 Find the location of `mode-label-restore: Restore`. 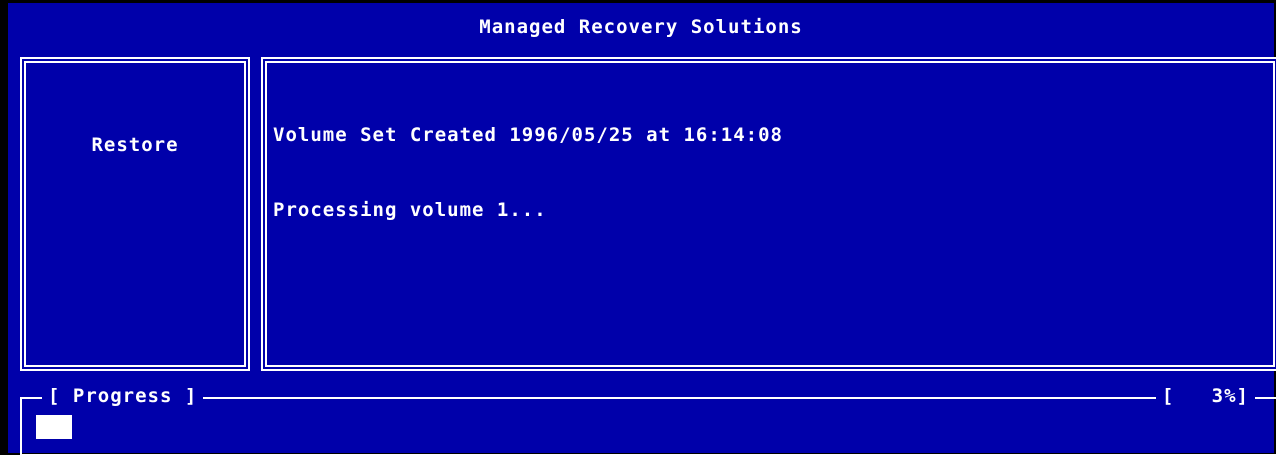

mode-label-restore: Restore is located at coordinates (135, 145).